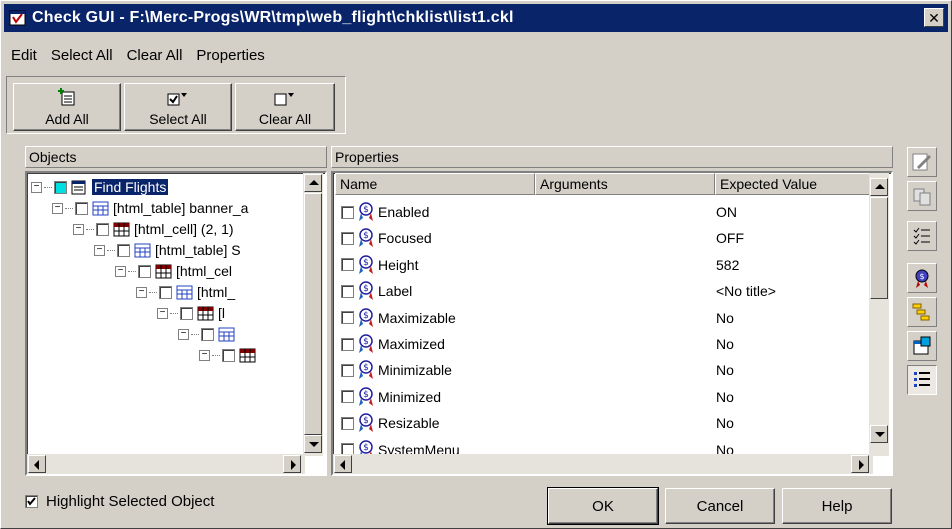  I want to click on tree-node: − [html_cel, so click(173, 271).